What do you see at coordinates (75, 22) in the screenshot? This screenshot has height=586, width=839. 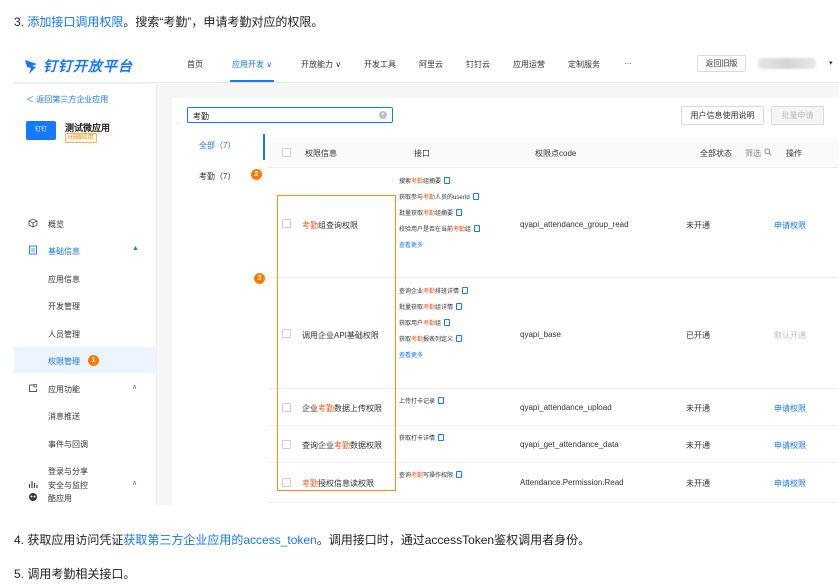 I see `add-permission-link: 添加接口调用权限` at bounding box center [75, 22].